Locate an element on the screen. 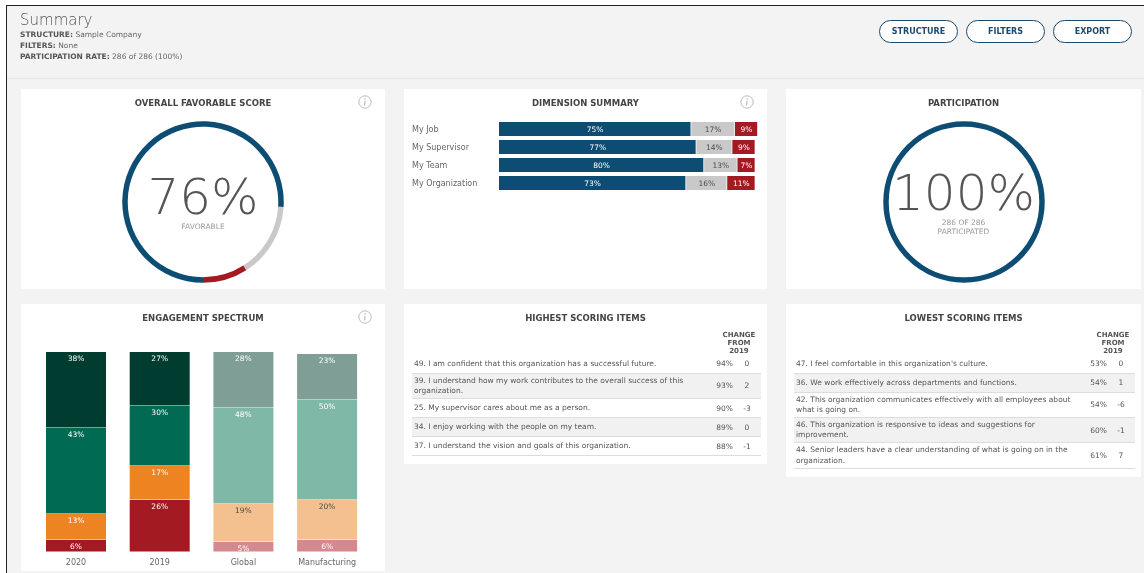 The height and width of the screenshot is (573, 1144). axis-label: 2020 is located at coordinates (76, 562).